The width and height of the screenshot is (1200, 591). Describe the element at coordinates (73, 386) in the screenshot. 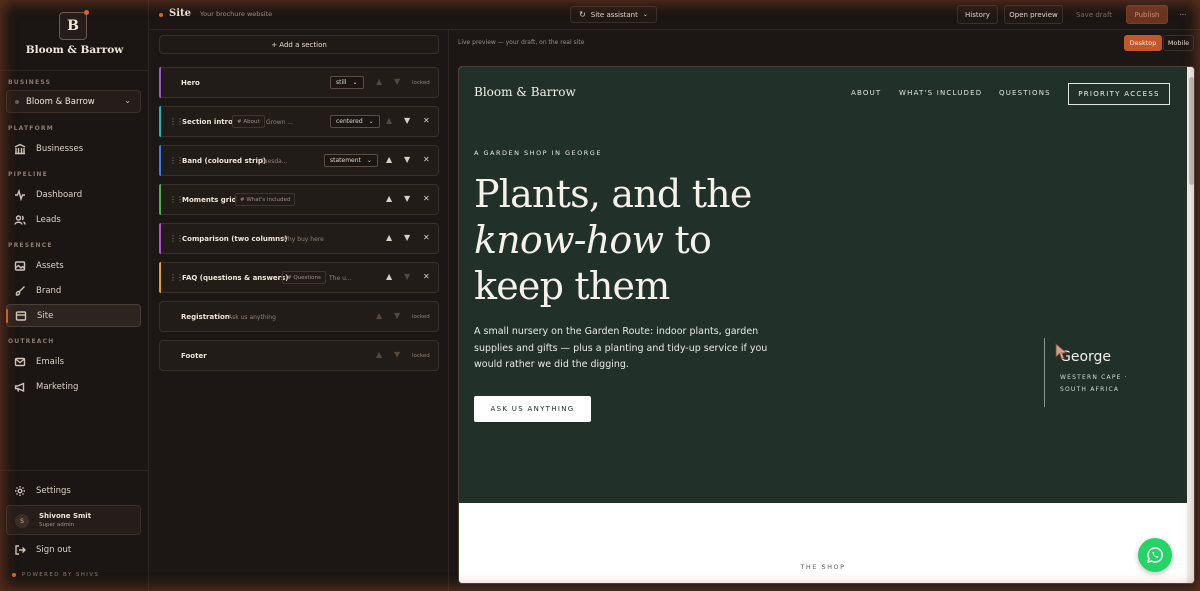

I see `sidebar-item-marketing: Marketing` at that location.